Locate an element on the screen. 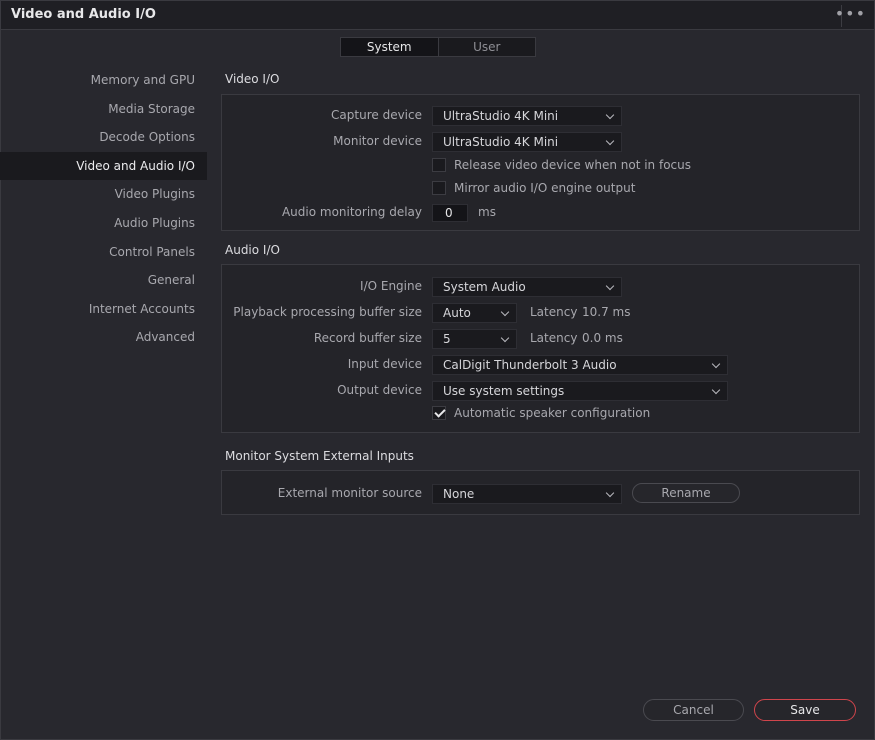 This screenshot has width=875, height=740. mirror-audio-checkbox is located at coordinates (439, 188).